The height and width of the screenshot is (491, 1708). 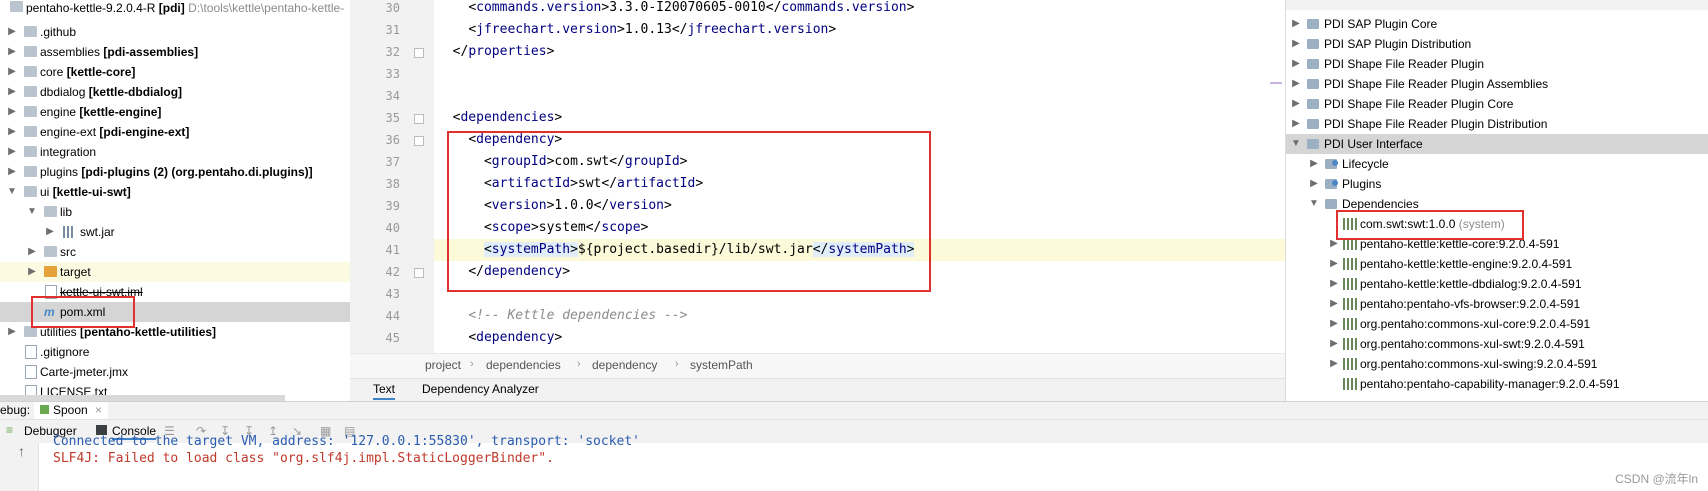 I want to click on breadcrumb-dependency: dependency, so click(x=624, y=365).